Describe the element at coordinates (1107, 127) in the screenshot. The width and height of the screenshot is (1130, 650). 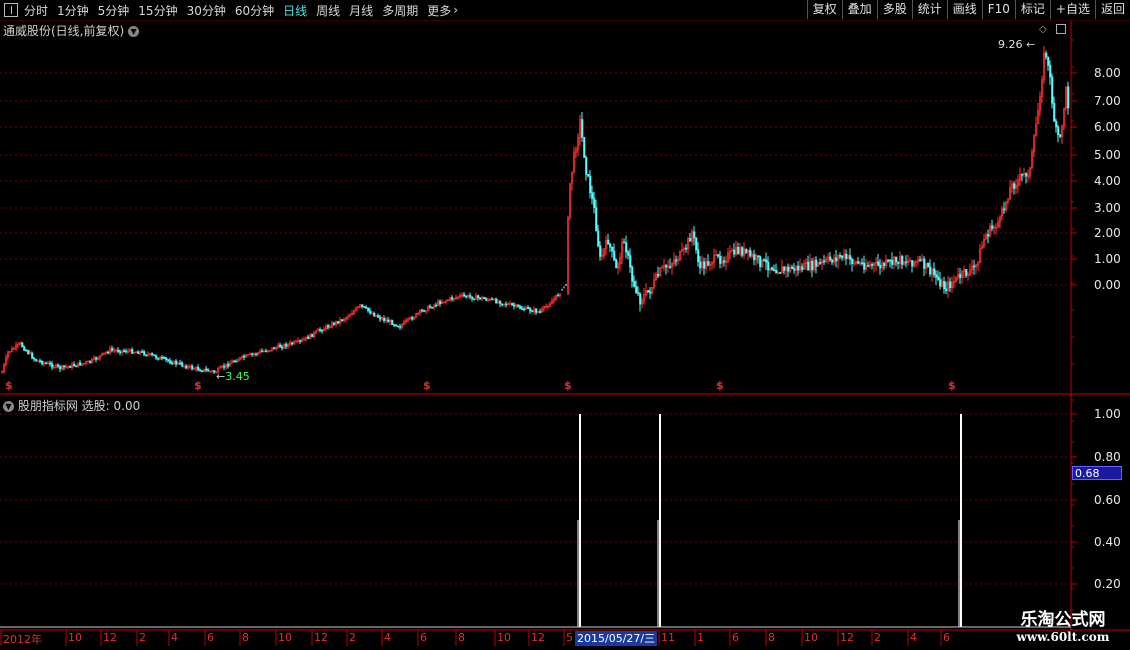
I see `price-axis-label: 6.00` at that location.